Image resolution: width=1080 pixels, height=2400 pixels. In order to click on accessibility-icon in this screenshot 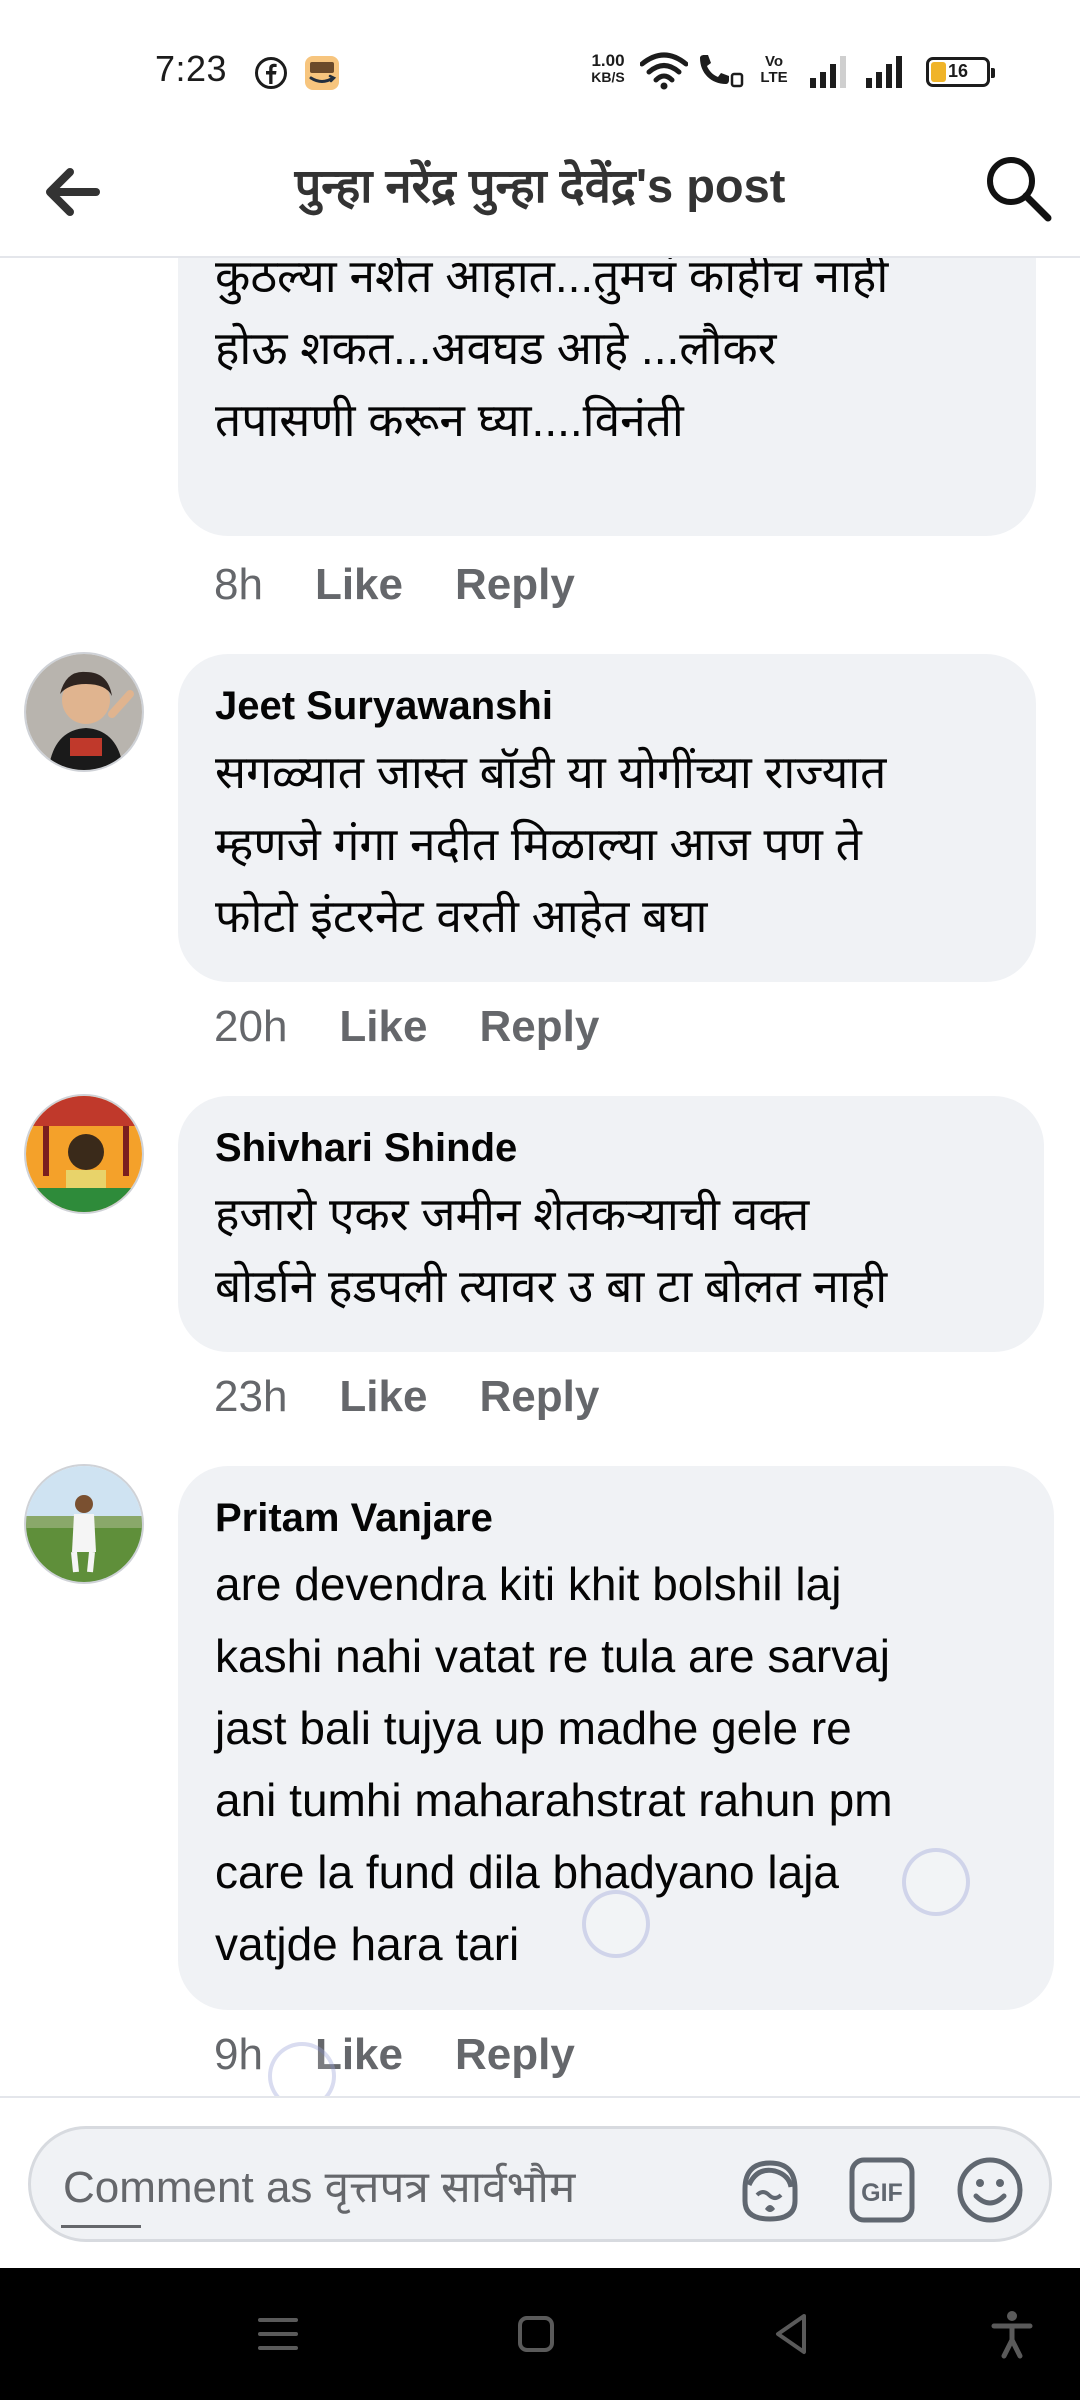, I will do `click(1012, 2334)`.